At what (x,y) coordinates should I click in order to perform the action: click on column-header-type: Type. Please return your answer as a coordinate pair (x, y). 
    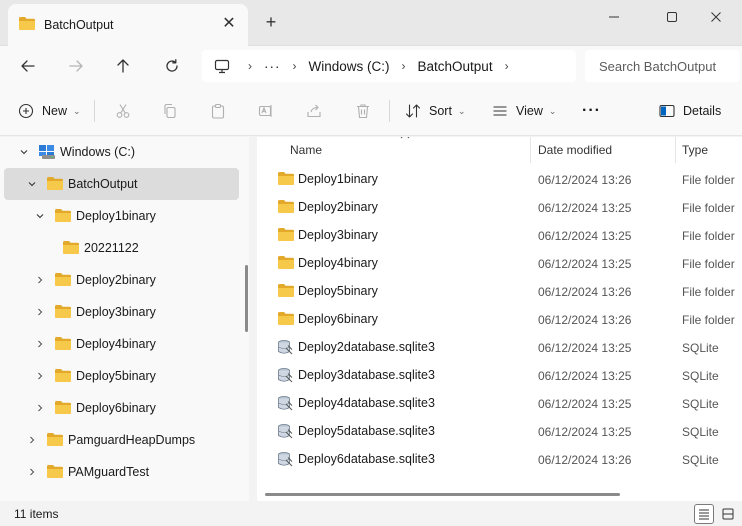
    Looking at the image, I should click on (695, 150).